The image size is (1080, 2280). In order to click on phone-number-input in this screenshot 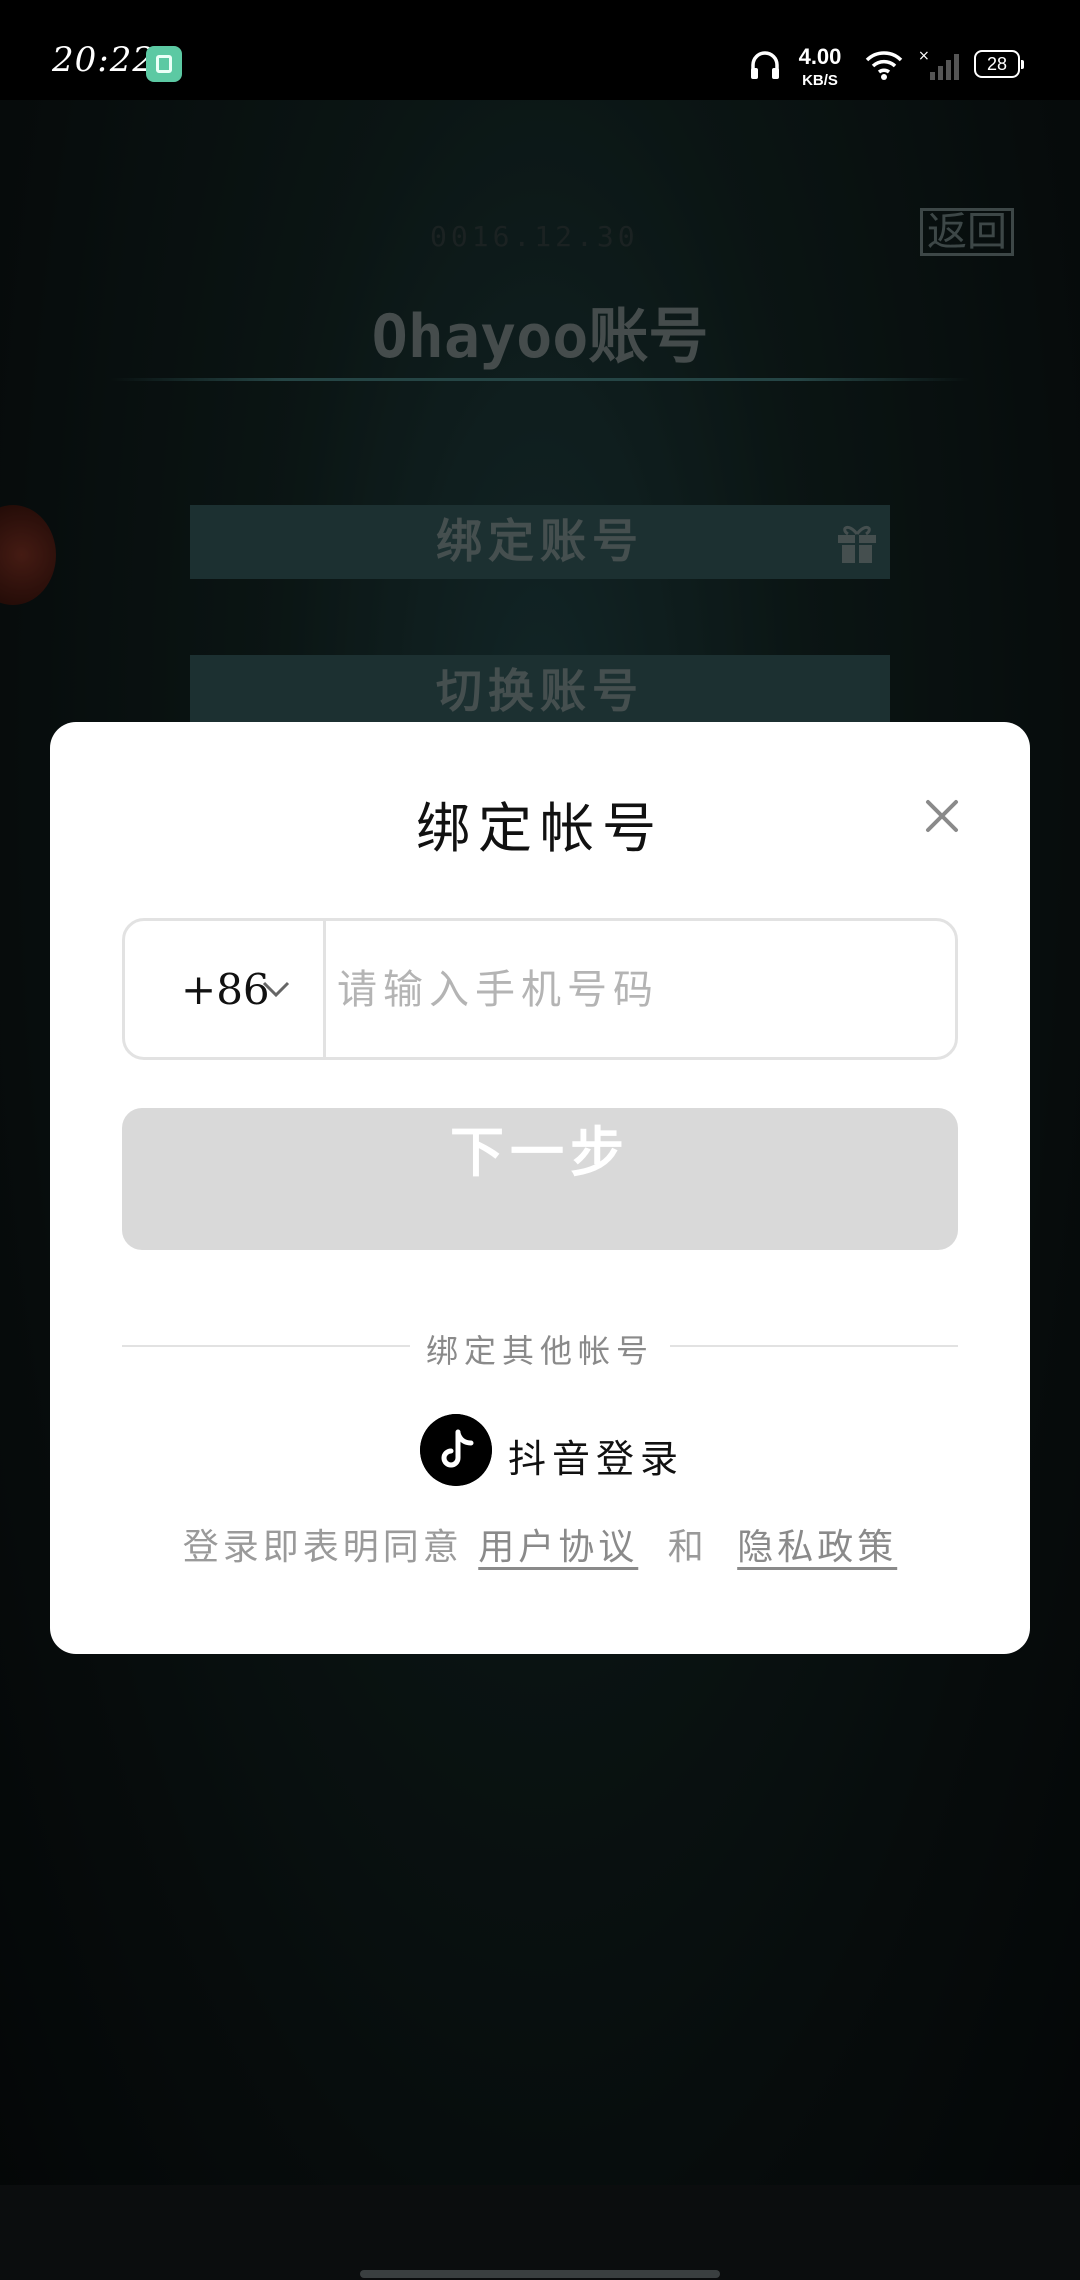, I will do `click(637, 990)`.